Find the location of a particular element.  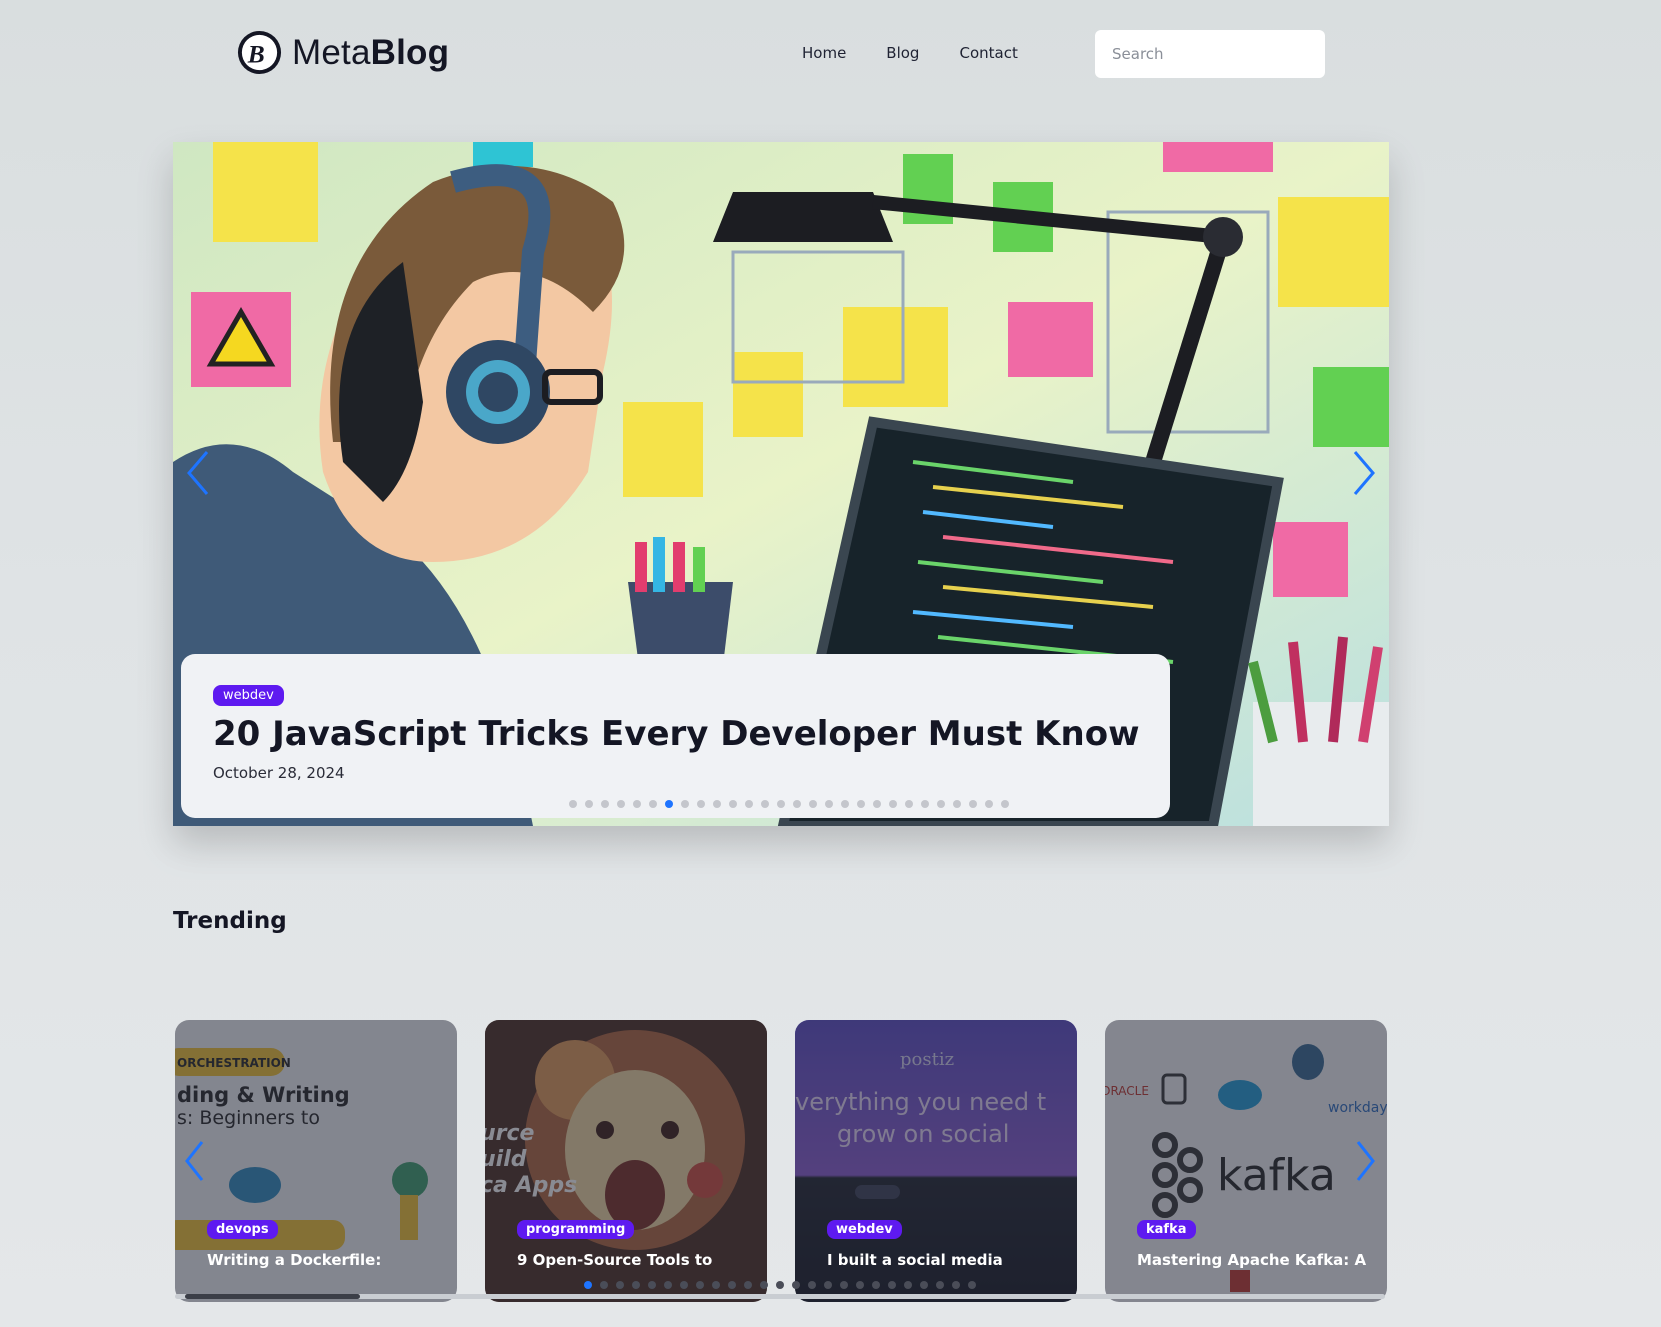

card-tag: programming is located at coordinates (576, 1229).